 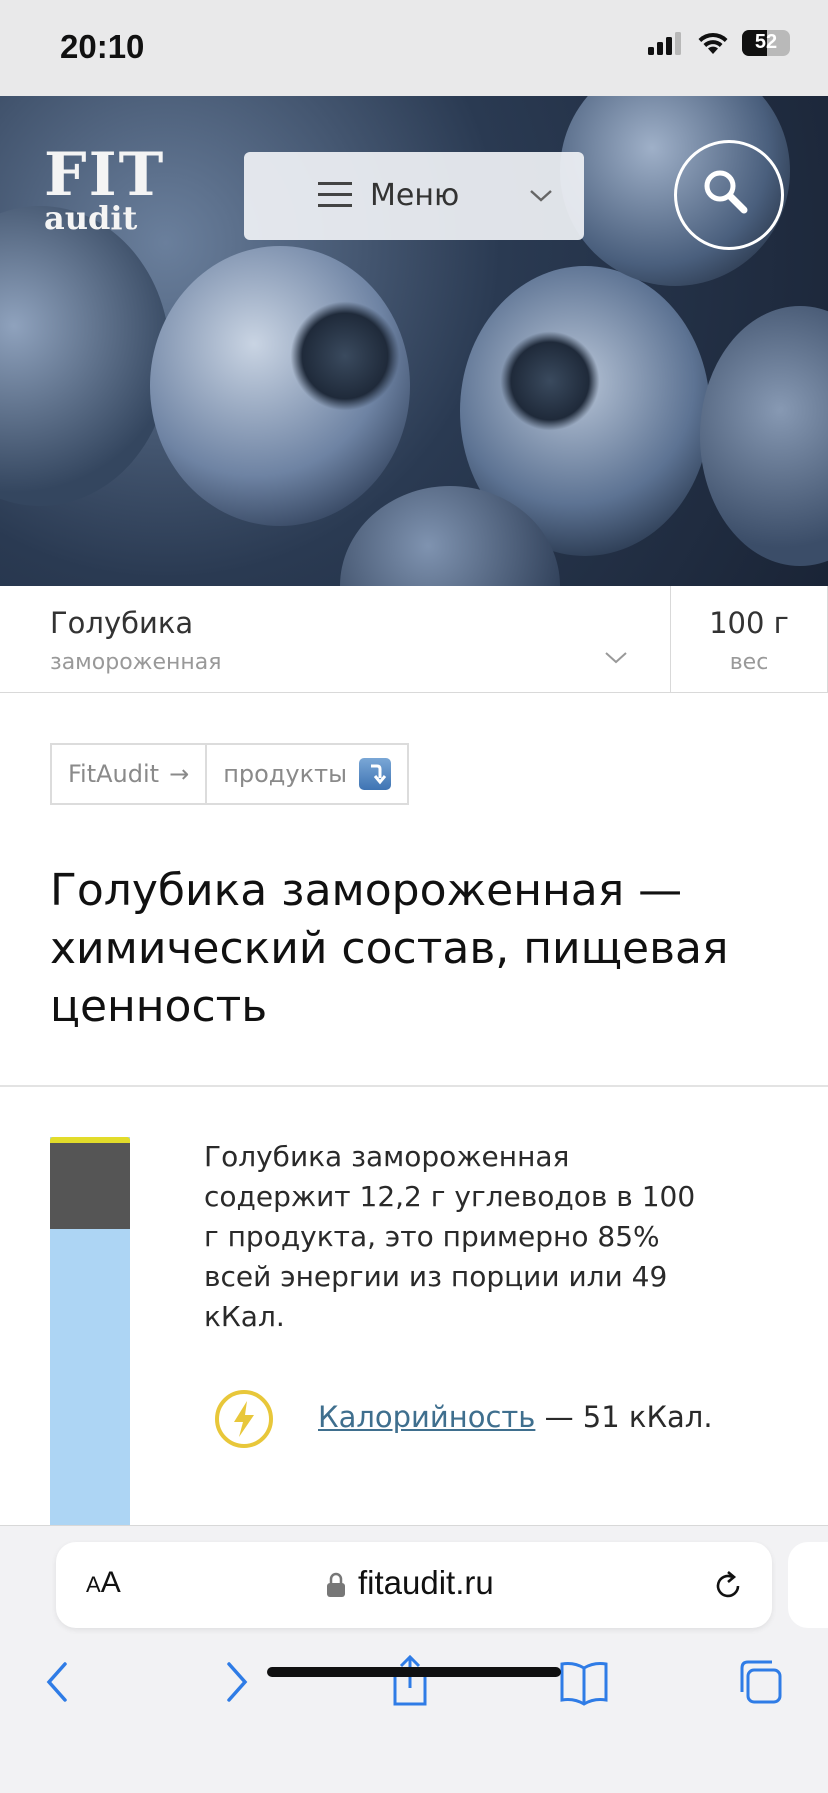 What do you see at coordinates (336, 1584) in the screenshot?
I see `lock-icon` at bounding box center [336, 1584].